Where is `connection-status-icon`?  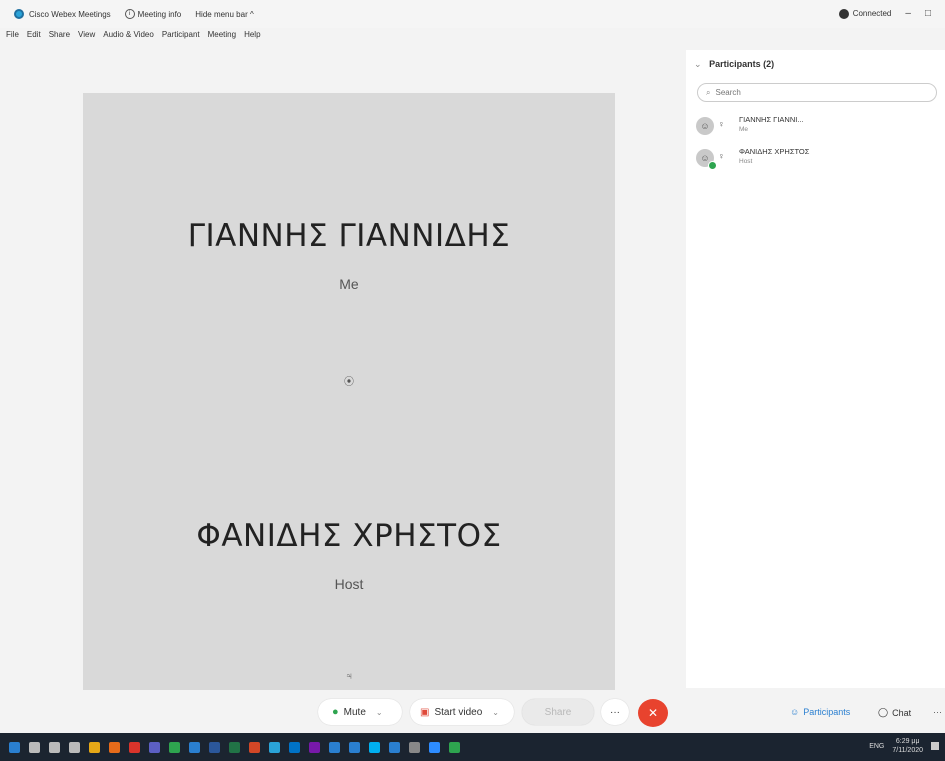
connection-status-icon is located at coordinates (843, 13).